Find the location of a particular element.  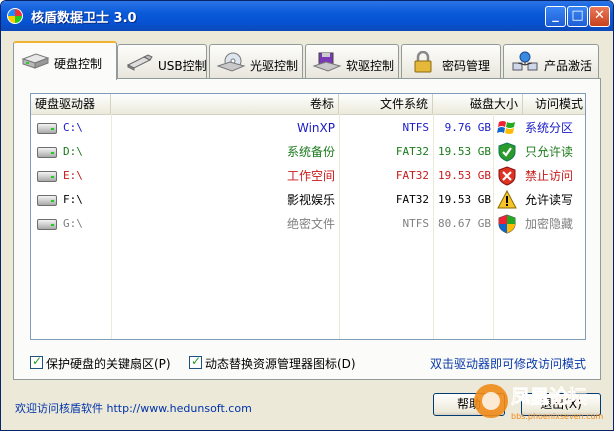

watermark-text: 凤凰论坛 is located at coordinates (549, 396).